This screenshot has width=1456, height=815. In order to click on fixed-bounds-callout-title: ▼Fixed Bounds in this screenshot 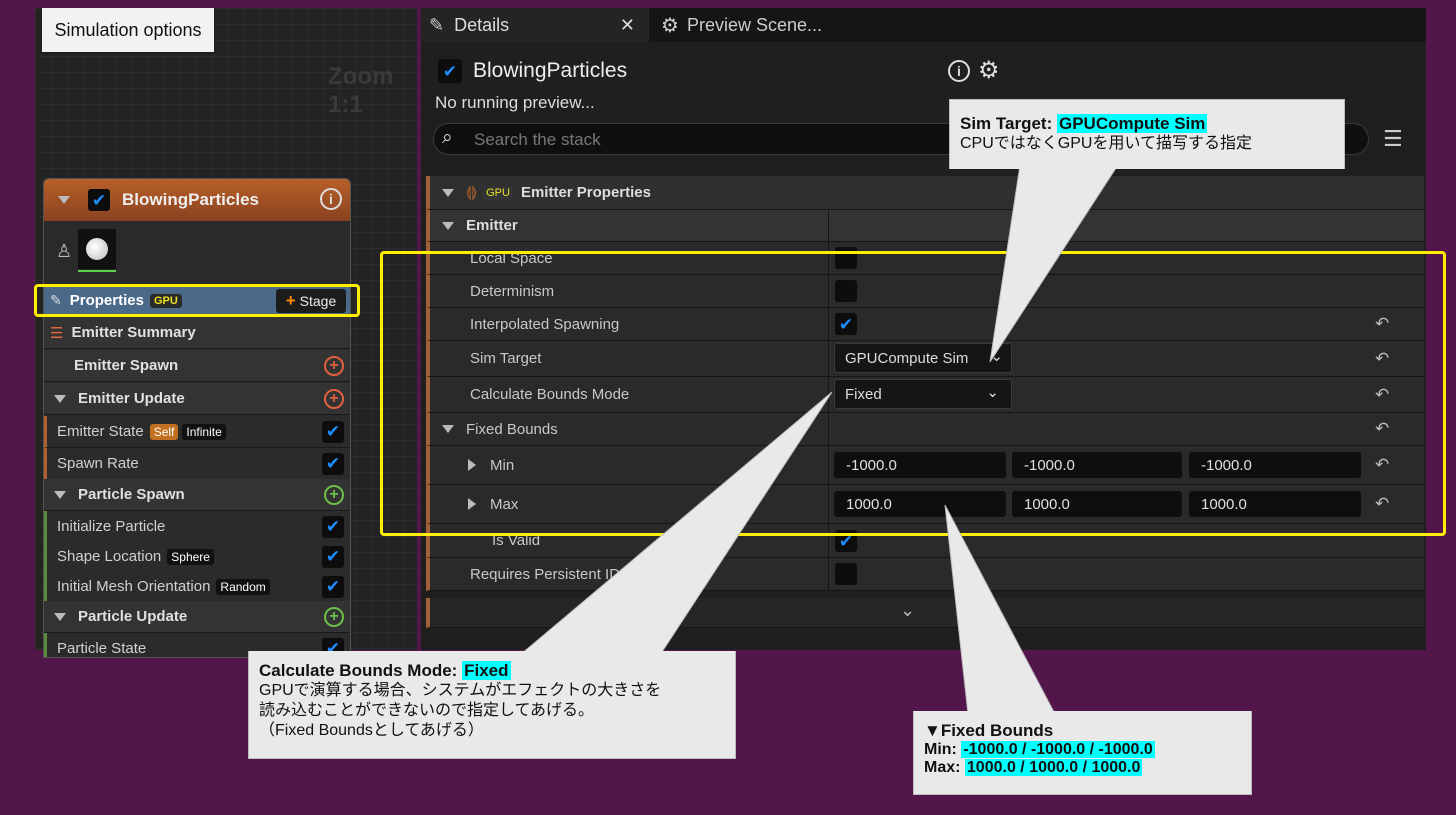, I will do `click(989, 730)`.